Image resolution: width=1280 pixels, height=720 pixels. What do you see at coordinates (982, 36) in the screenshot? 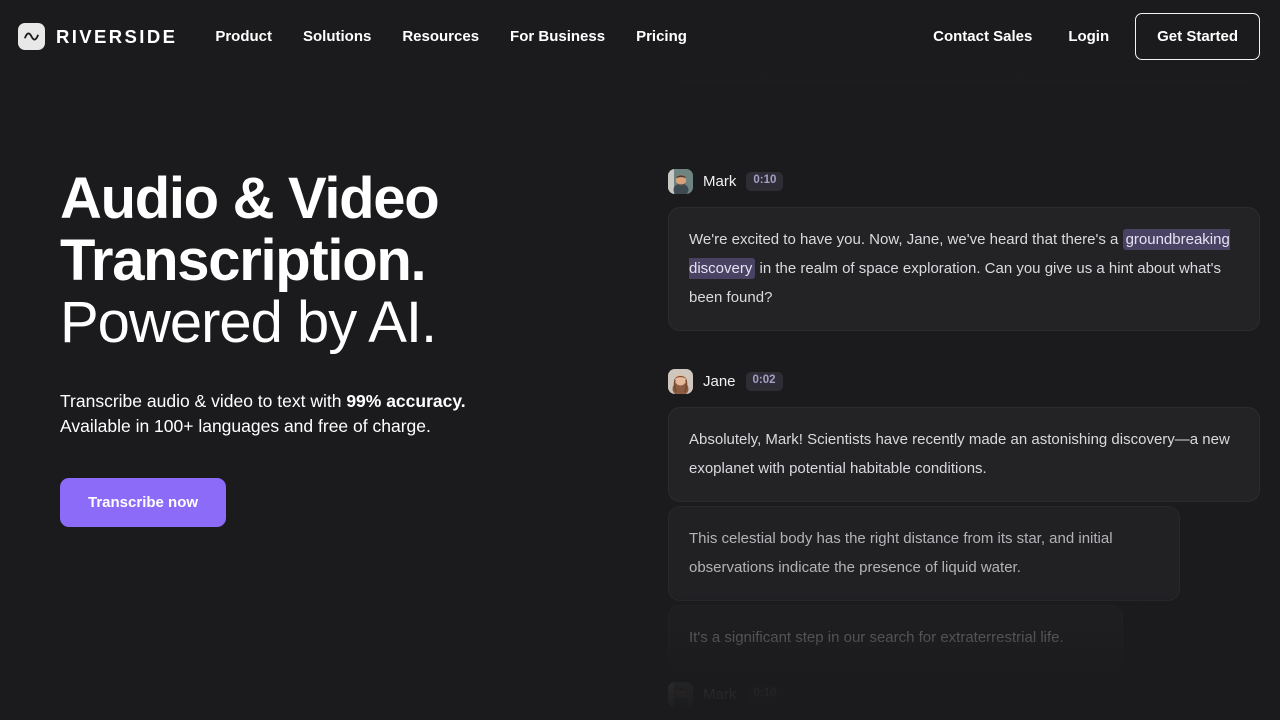
I see `contact-sales-link: Contact Sales` at bounding box center [982, 36].